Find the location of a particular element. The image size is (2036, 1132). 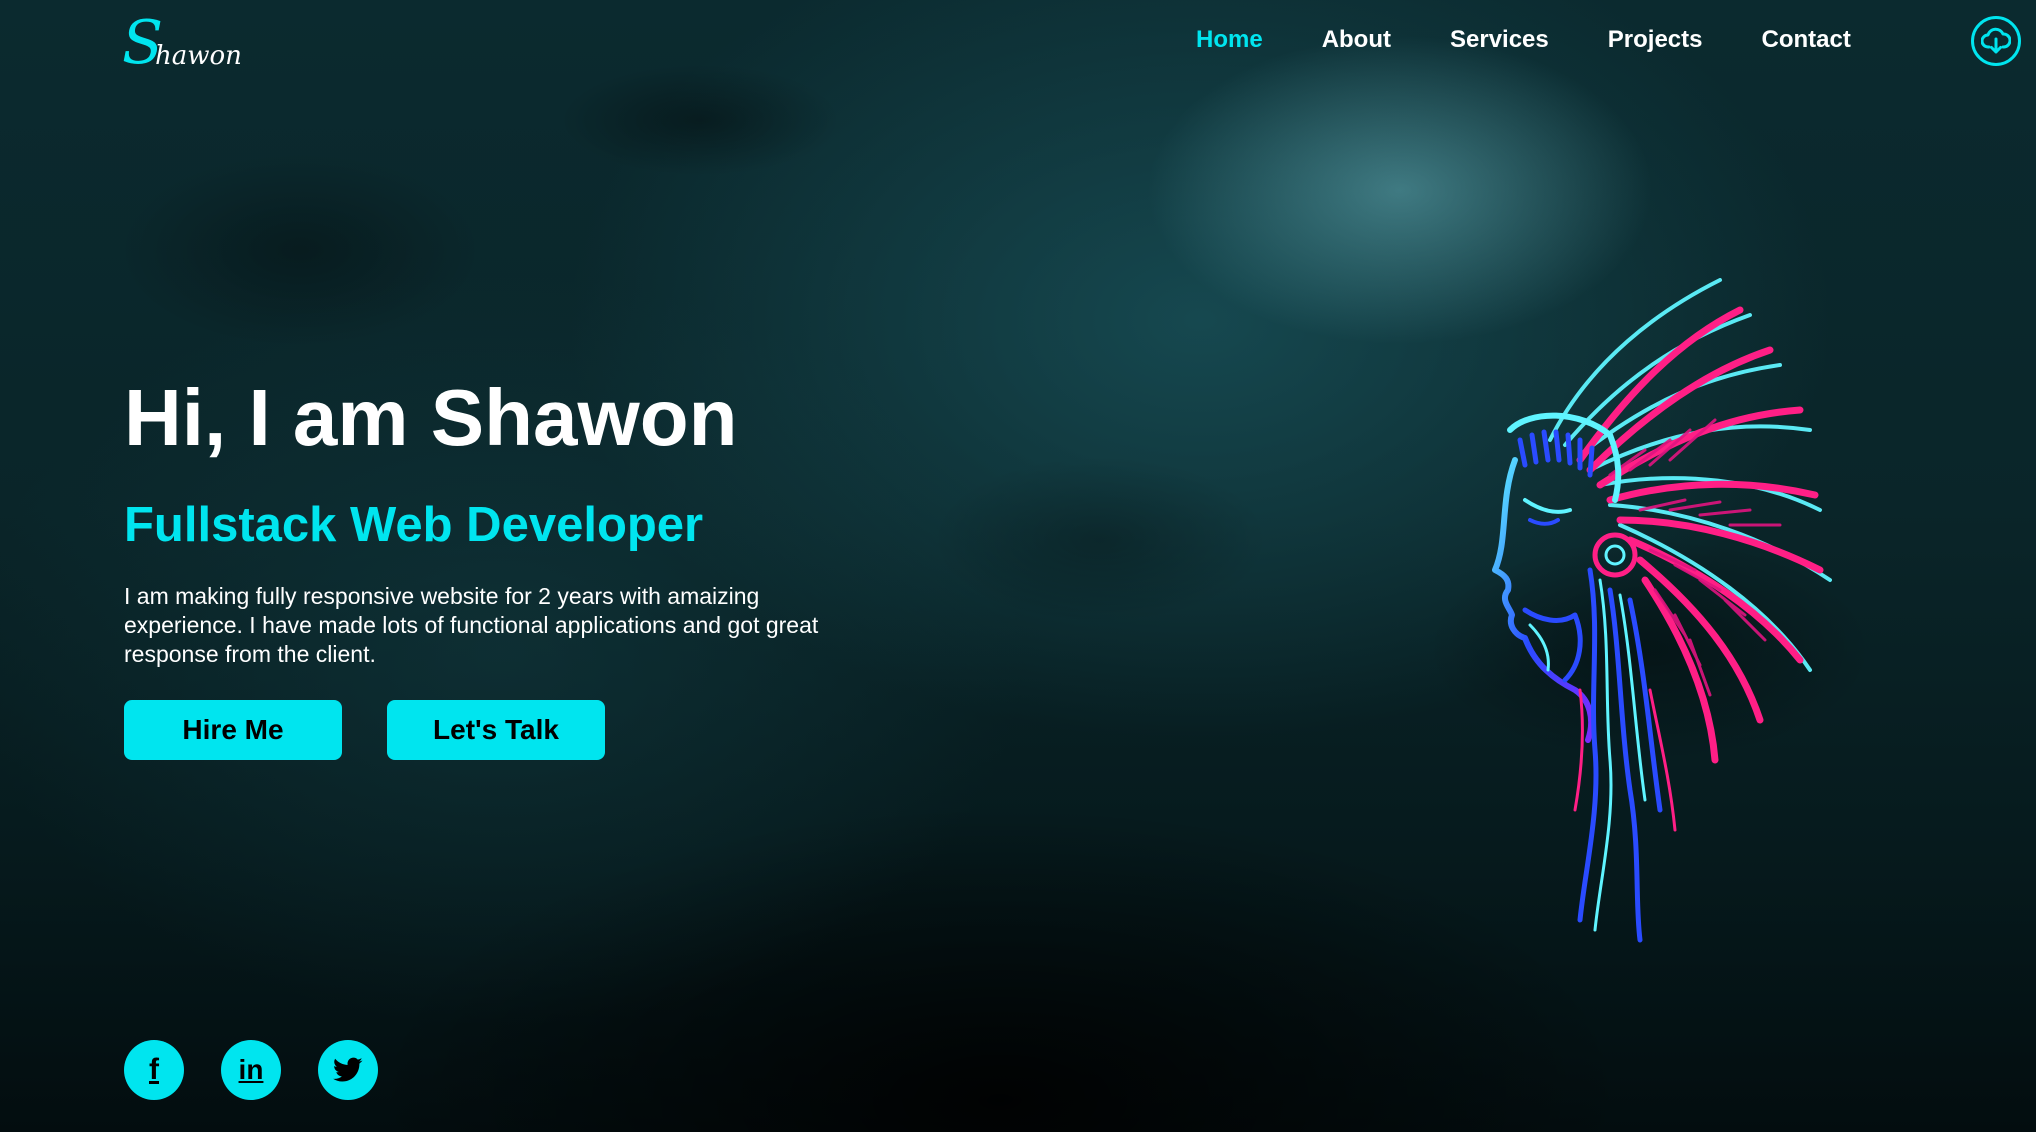

headdress-portrait-illustration is located at coordinates (1662, 610).